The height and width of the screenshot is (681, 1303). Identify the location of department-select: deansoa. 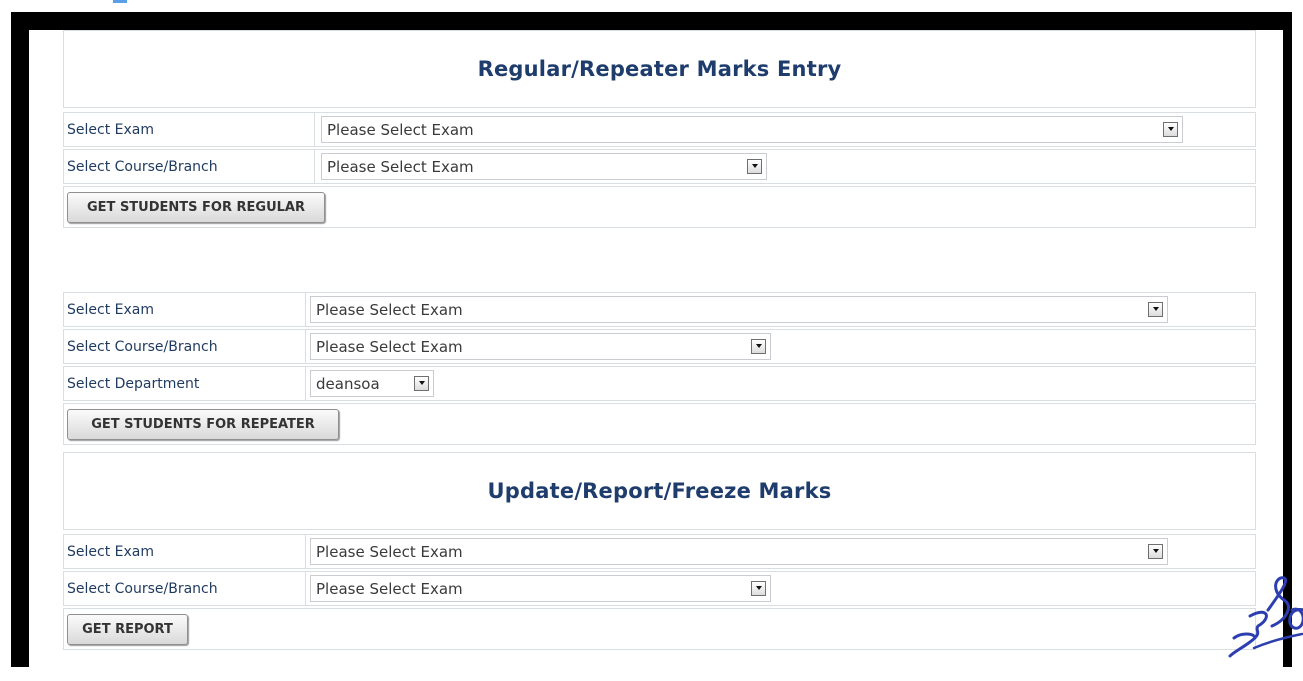
(372, 383).